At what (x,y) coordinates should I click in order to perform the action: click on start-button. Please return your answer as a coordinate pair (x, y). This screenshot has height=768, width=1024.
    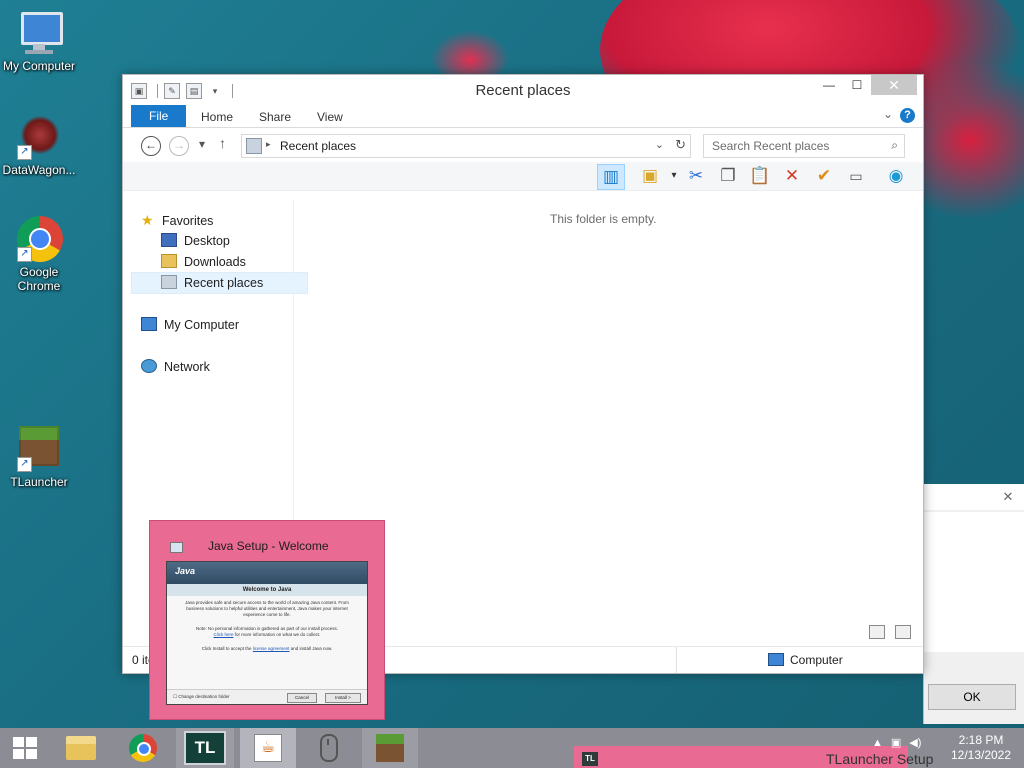
    Looking at the image, I should click on (25, 748).